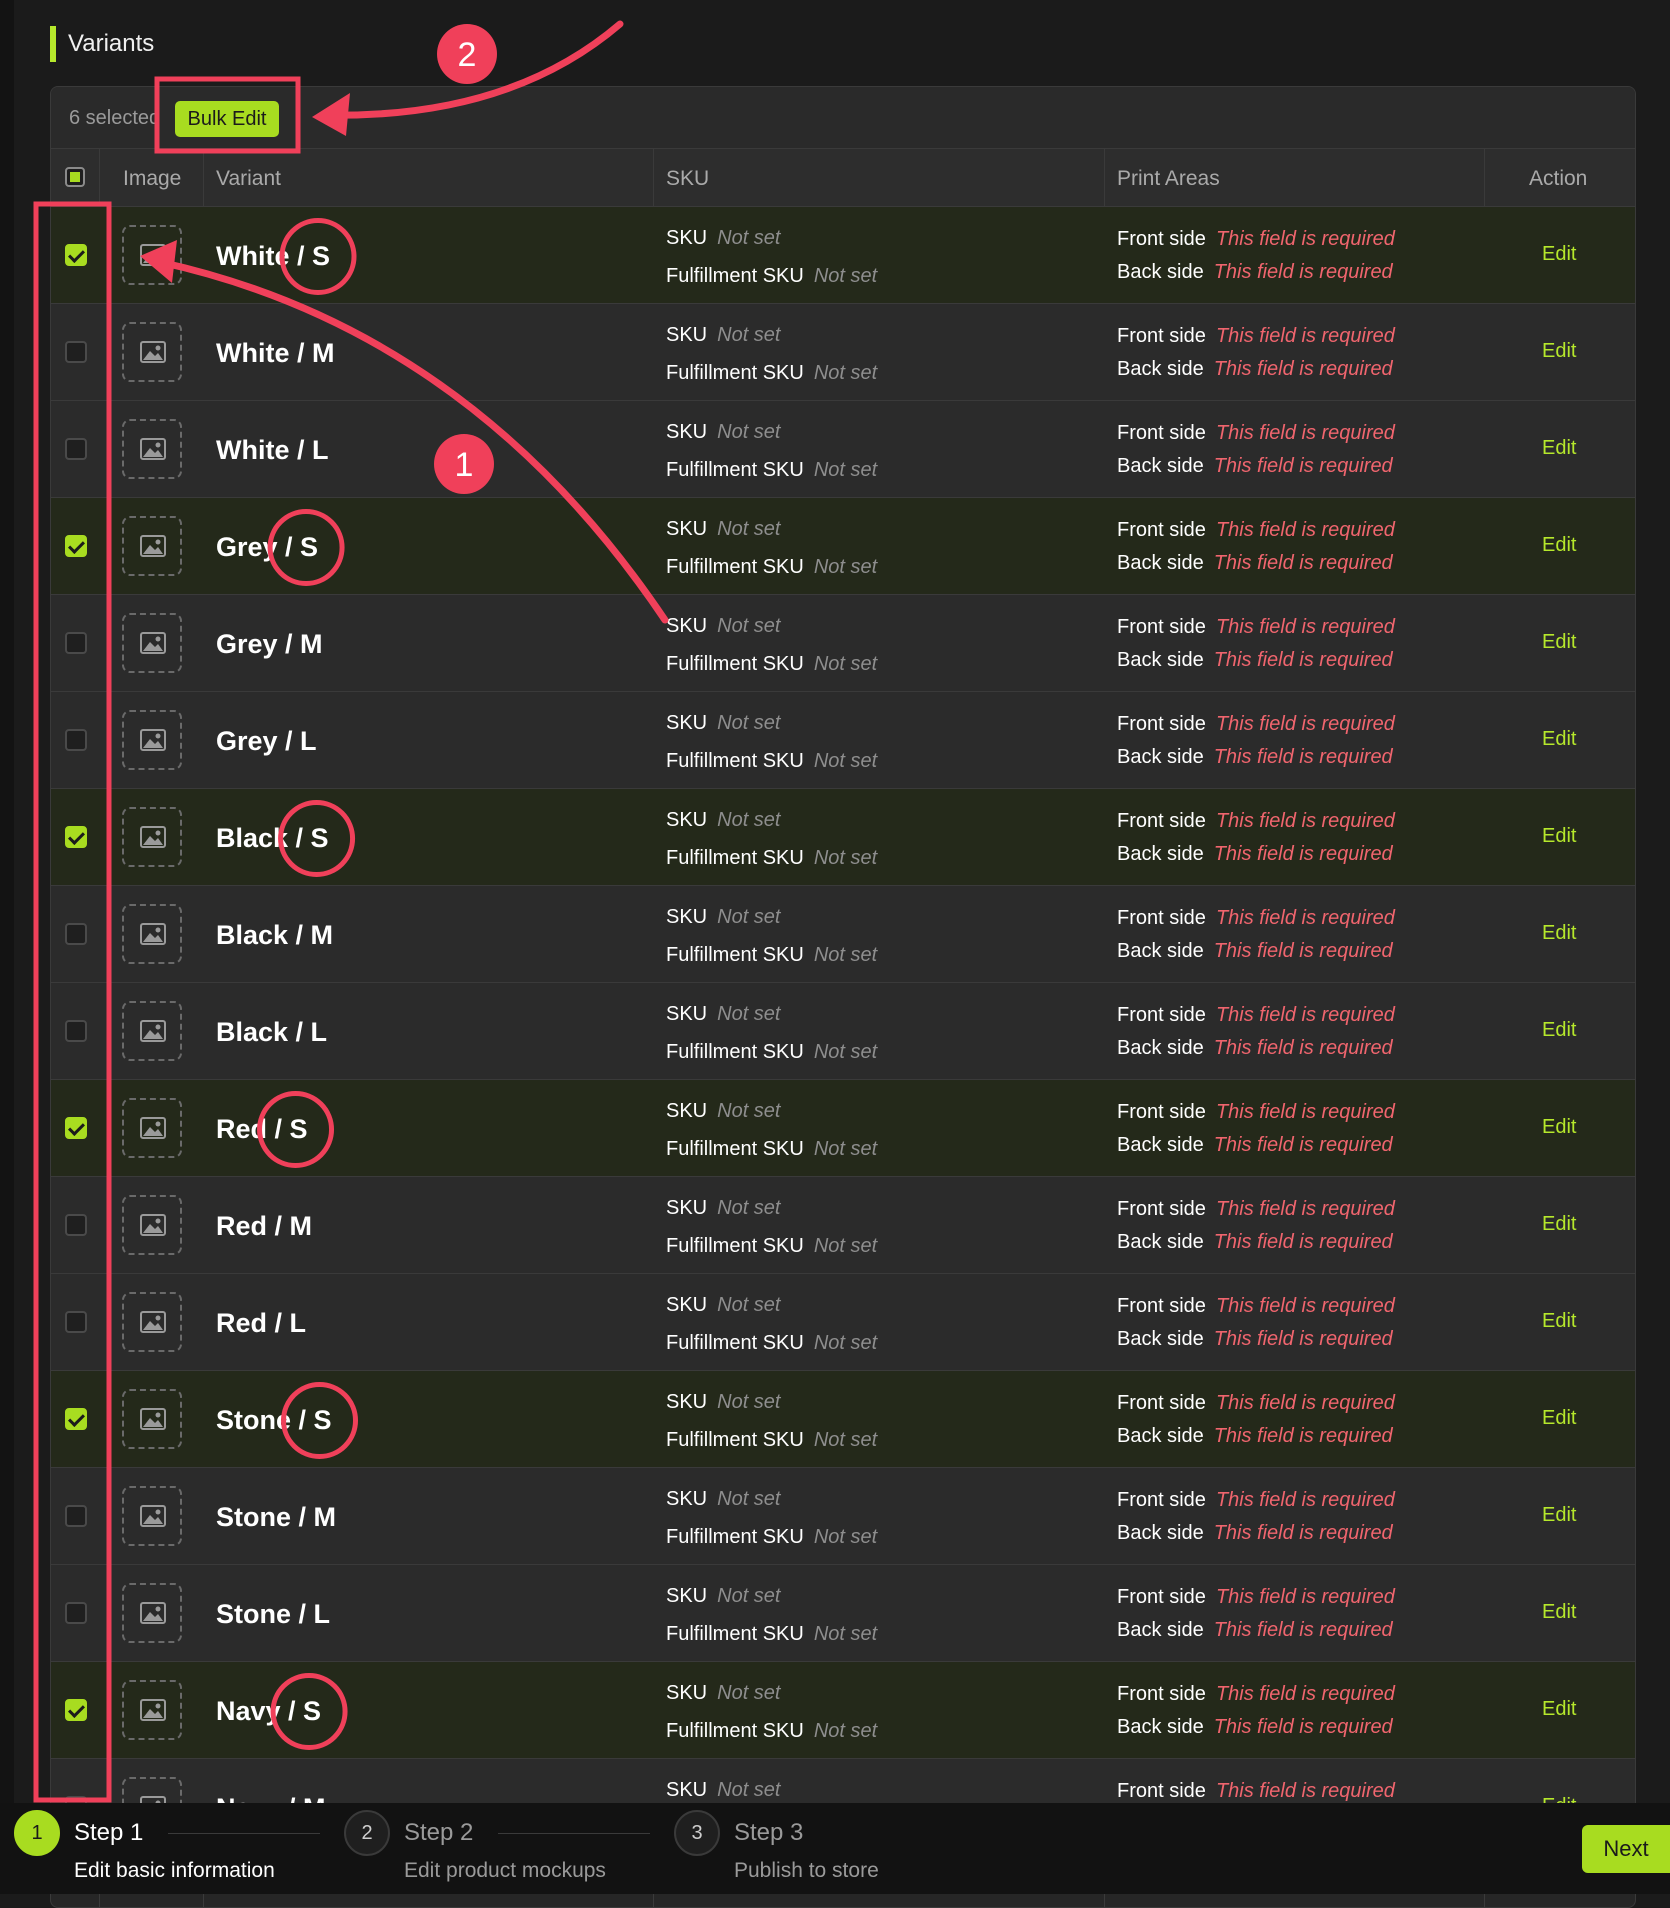  Describe the element at coordinates (438, 1833) in the screenshot. I see `step-2-title: Step 2` at that location.